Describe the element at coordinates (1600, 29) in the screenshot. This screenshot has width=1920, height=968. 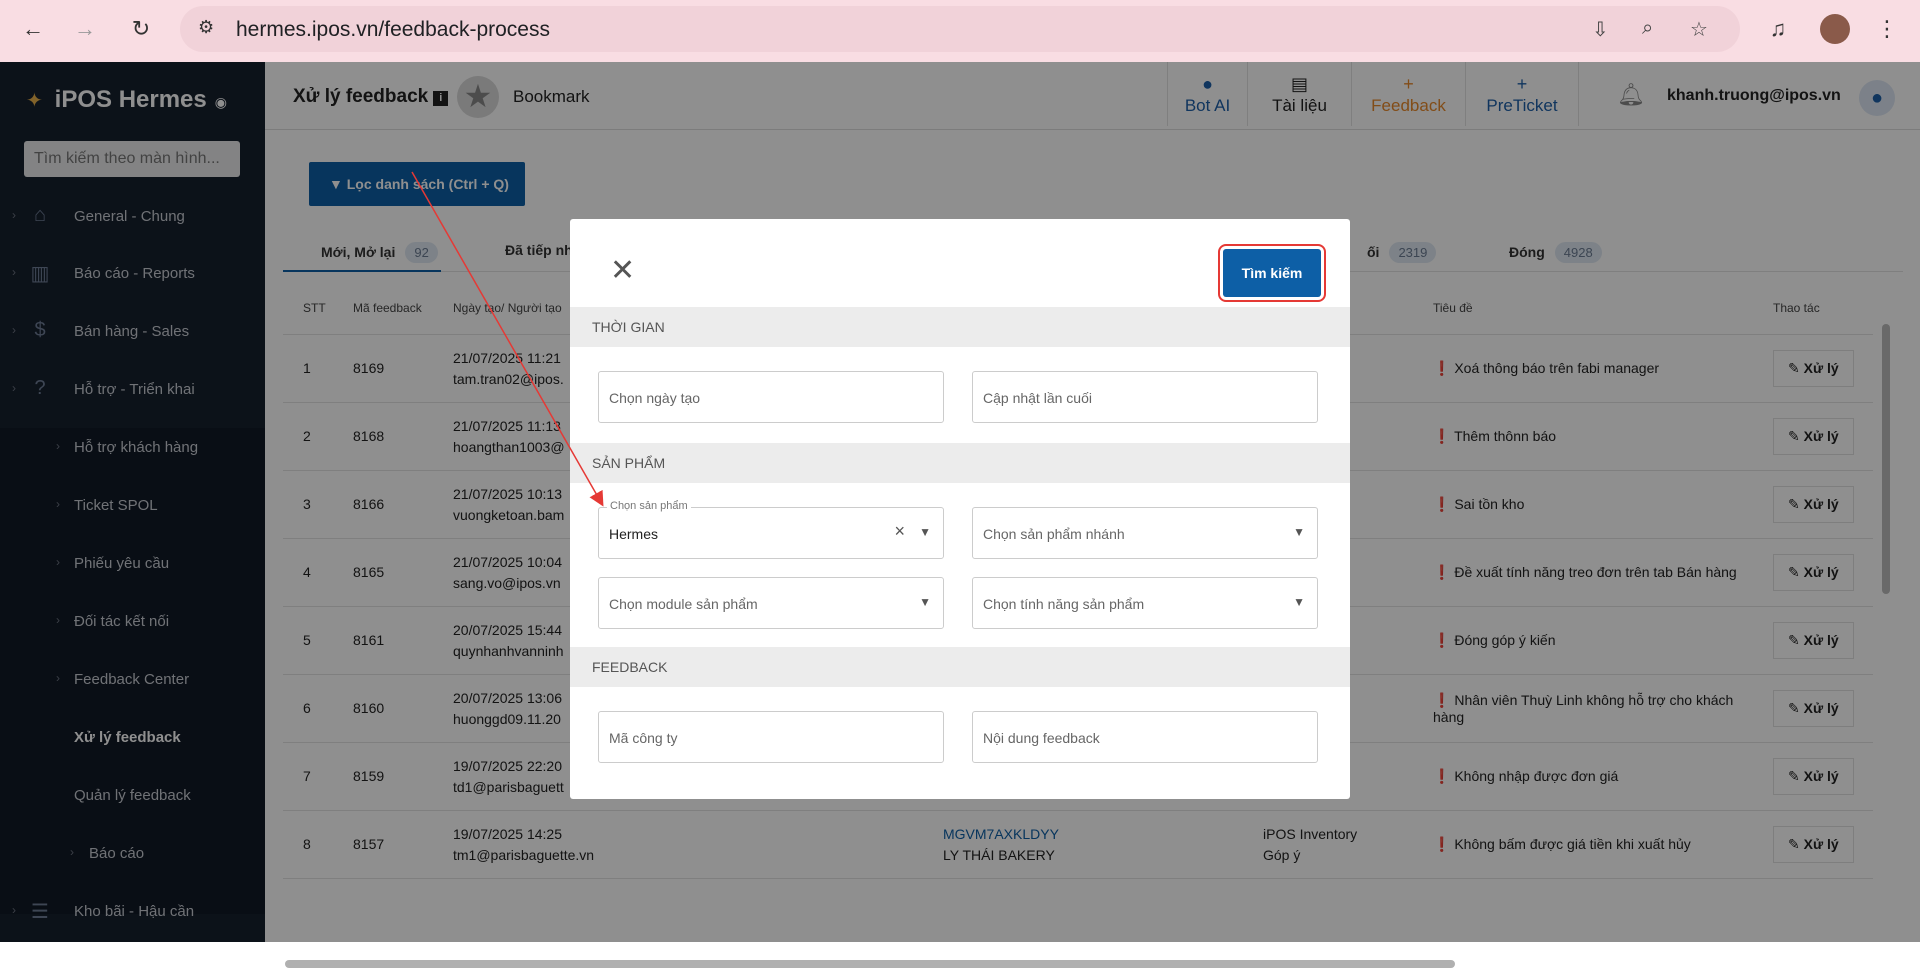
I see `install-icon: ⇩` at that location.